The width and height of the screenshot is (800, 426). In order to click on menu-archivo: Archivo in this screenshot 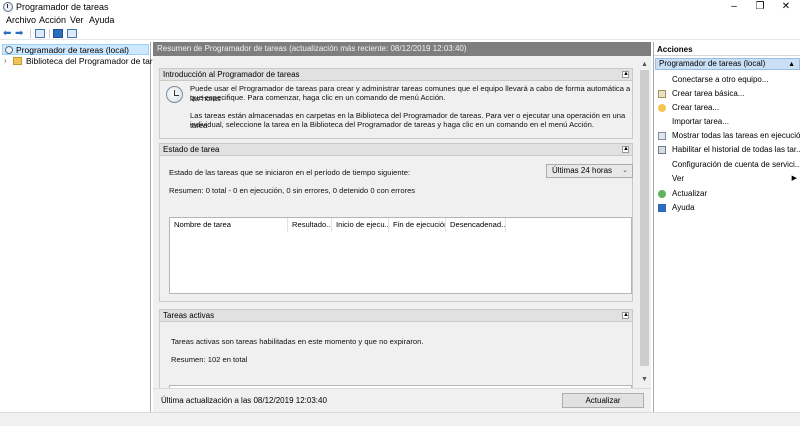, I will do `click(21, 20)`.